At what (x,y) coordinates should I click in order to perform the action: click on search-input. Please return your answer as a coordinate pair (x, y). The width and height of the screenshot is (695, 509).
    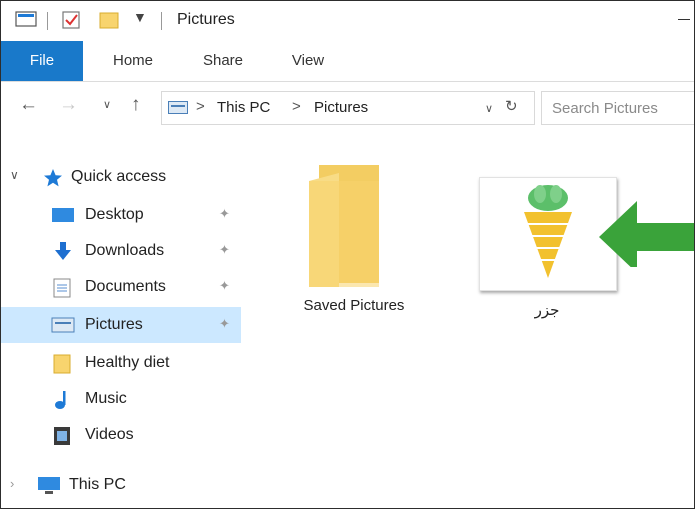
    Looking at the image, I should click on (618, 108).